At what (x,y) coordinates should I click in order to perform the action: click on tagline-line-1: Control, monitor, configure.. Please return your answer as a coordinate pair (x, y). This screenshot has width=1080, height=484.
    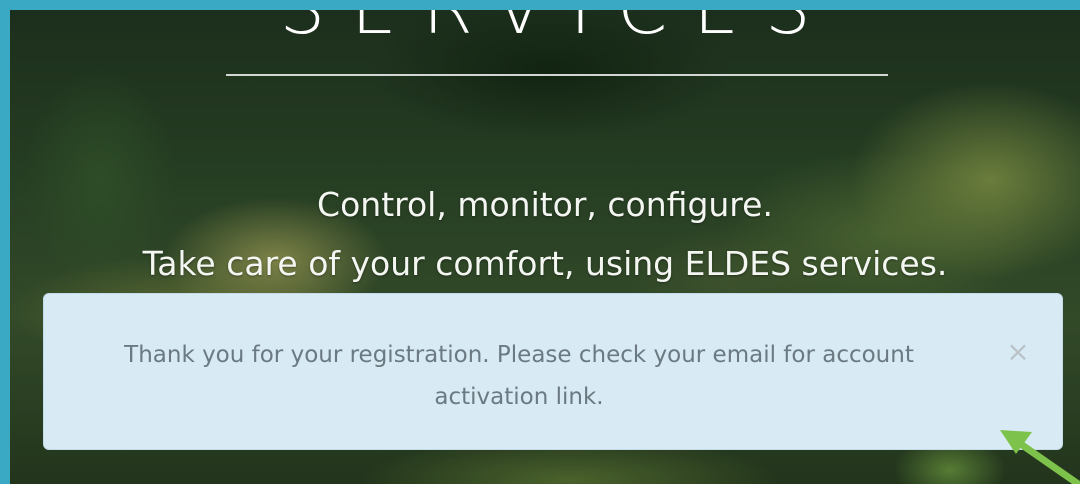
    Looking at the image, I should click on (545, 204).